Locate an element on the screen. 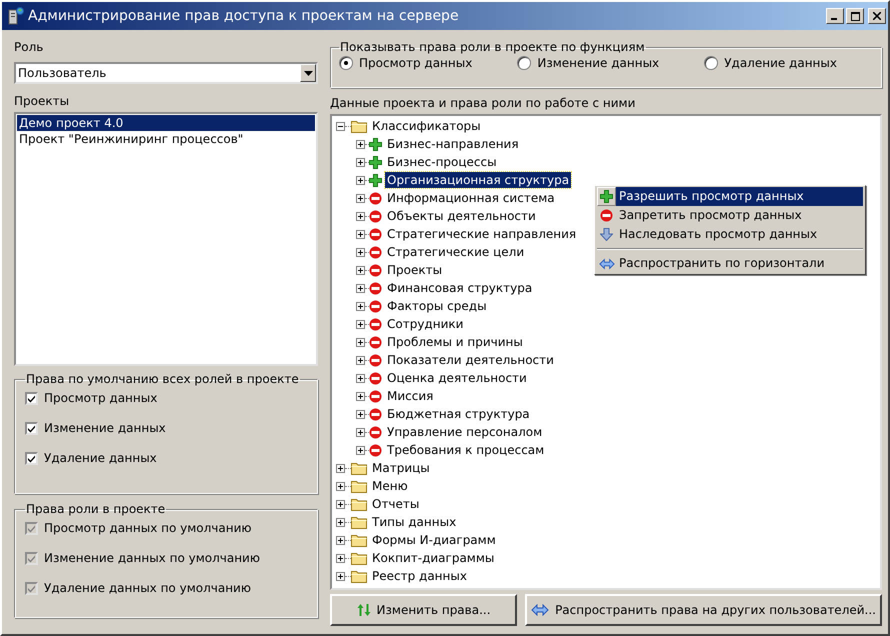 This screenshot has height=636, width=890. project-item: Проект "Реинжиниринг процессов" is located at coordinates (166, 139).